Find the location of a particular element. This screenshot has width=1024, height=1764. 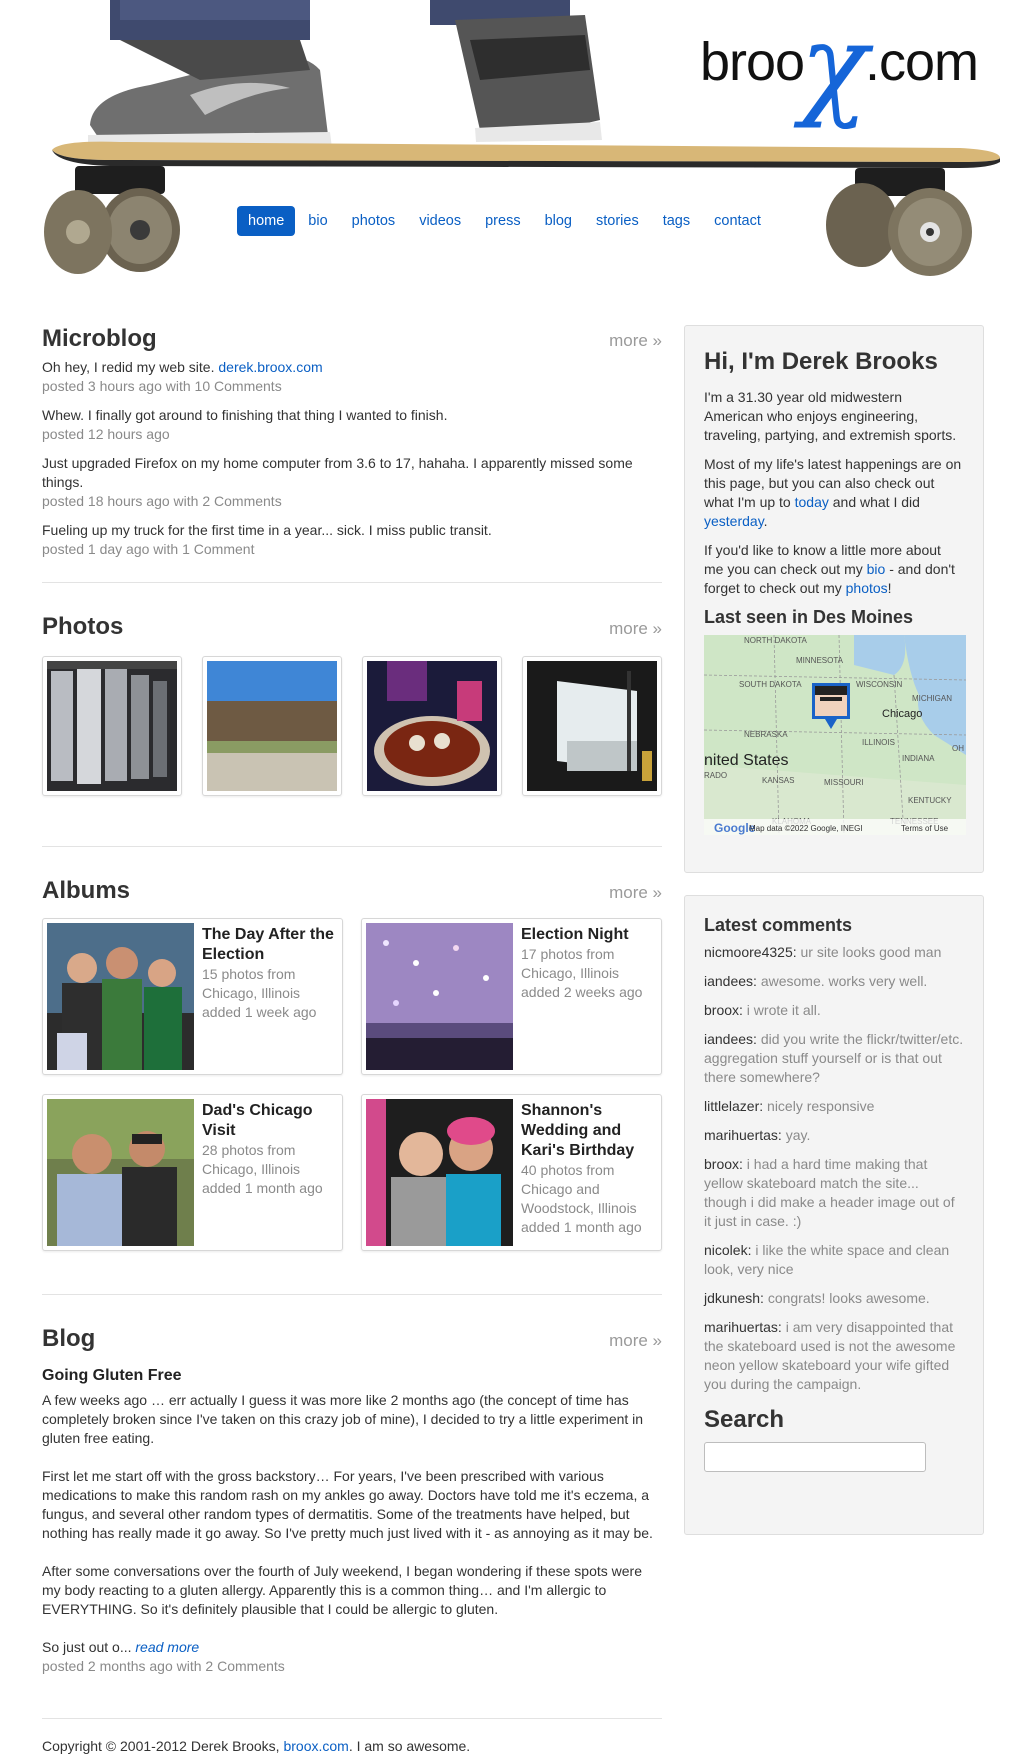

micro-meta: posted 18 hours ago with 2 Comments is located at coordinates (162, 501).